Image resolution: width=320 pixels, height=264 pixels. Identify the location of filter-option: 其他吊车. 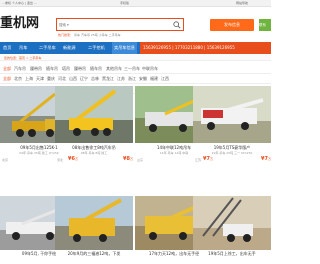
(114, 69).